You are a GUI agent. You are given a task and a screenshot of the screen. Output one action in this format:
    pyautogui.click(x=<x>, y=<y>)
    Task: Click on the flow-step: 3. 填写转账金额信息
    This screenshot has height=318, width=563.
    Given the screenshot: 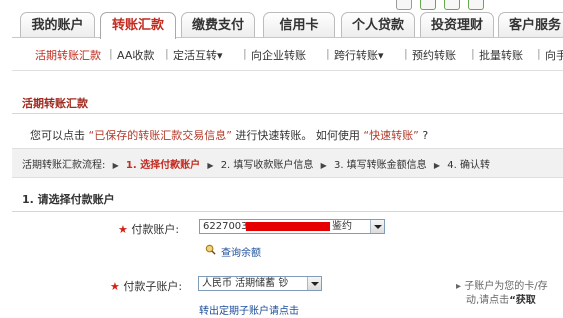 What is the action you would take?
    pyautogui.click(x=380, y=165)
    